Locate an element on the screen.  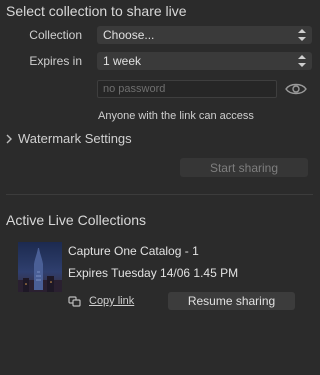
expires-select-value: 1 week is located at coordinates (122, 61).